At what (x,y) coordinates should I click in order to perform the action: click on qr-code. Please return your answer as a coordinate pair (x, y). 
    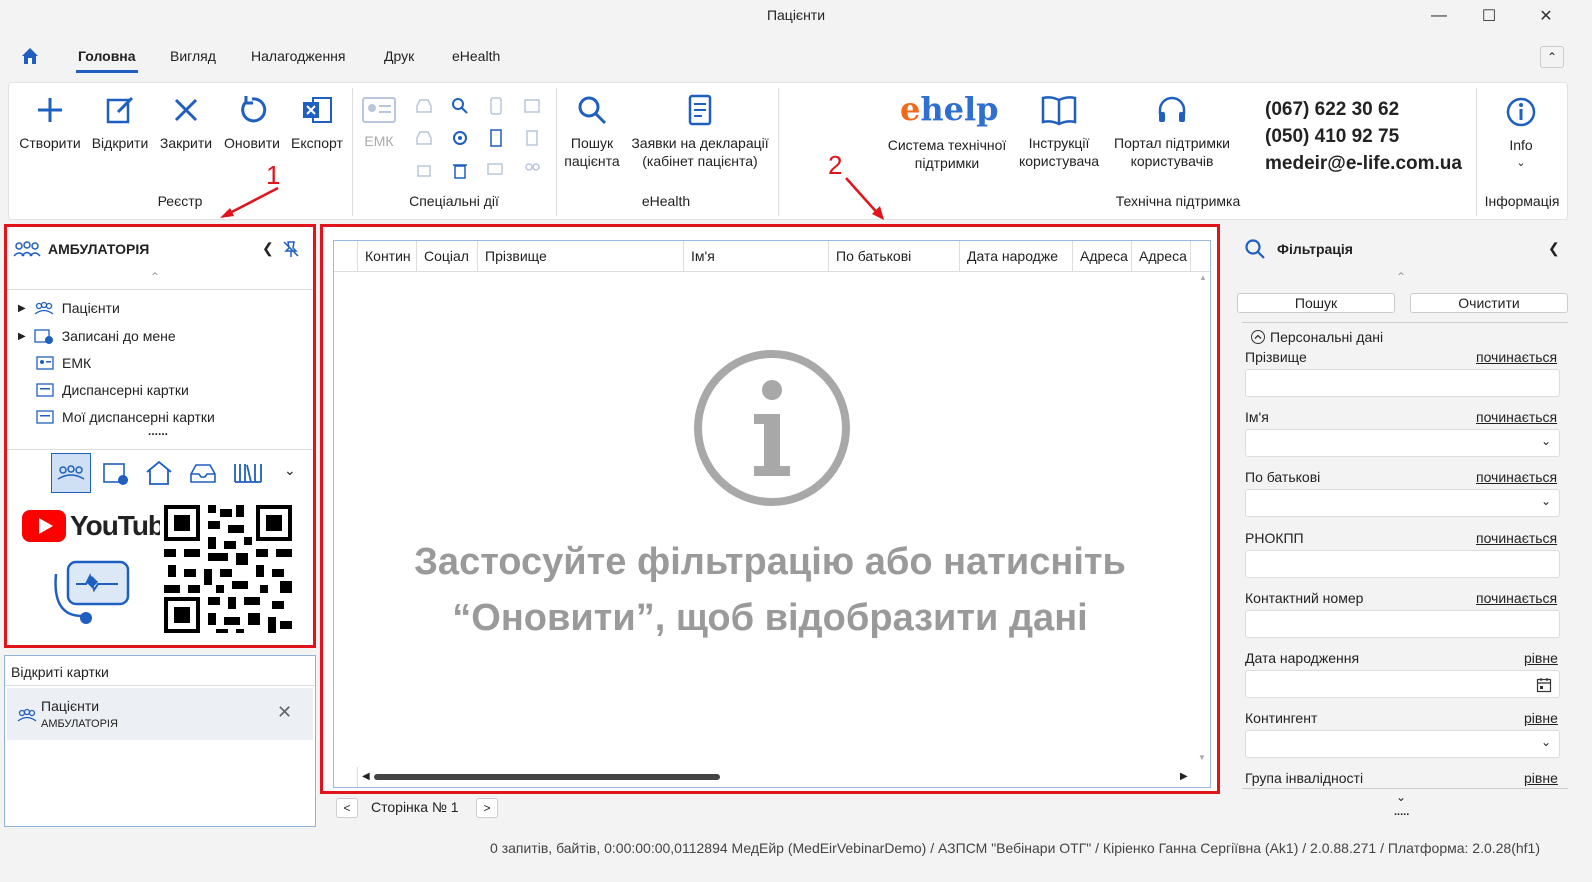
    Looking at the image, I should click on (228, 569).